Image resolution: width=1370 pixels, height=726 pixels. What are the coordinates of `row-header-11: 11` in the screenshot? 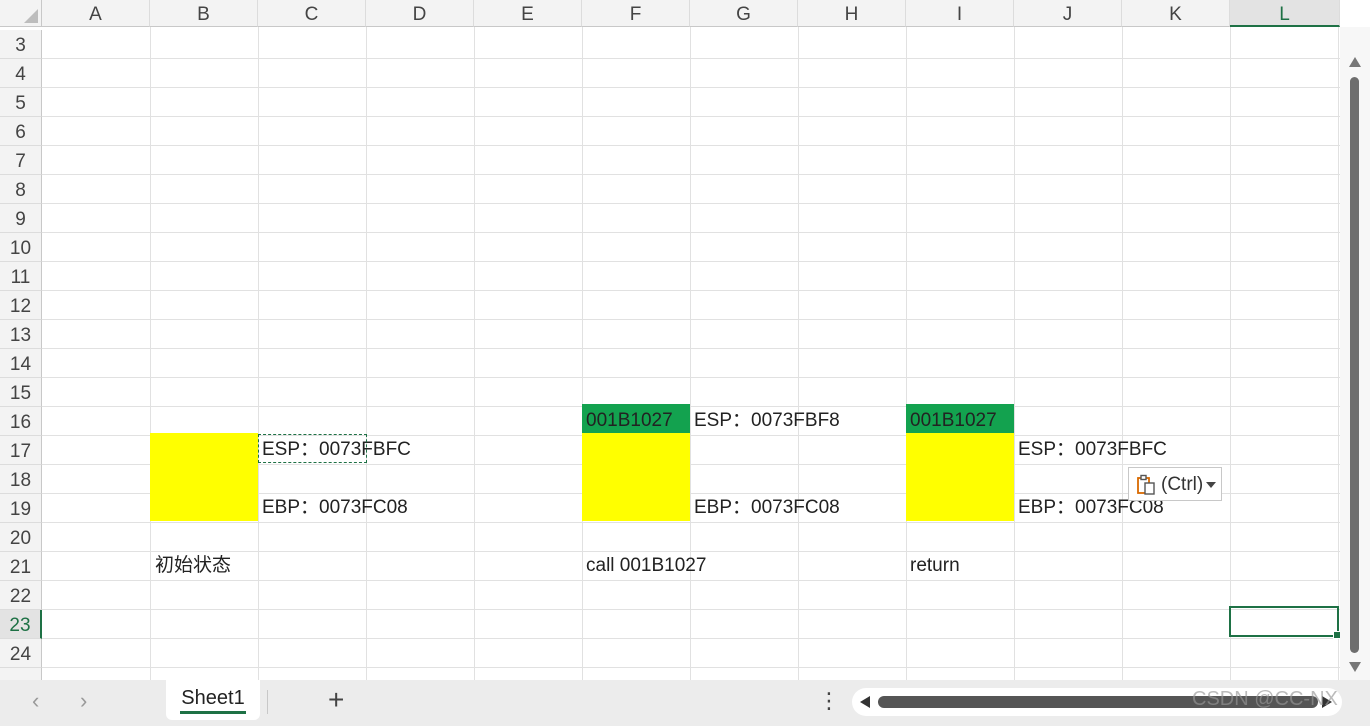 It's located at (21, 276).